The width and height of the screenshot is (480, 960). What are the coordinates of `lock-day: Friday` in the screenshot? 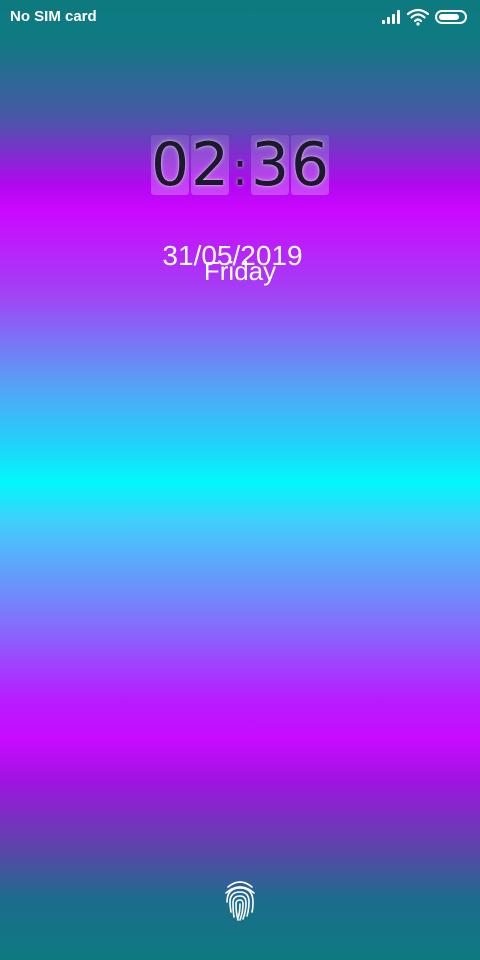 It's located at (240, 271).